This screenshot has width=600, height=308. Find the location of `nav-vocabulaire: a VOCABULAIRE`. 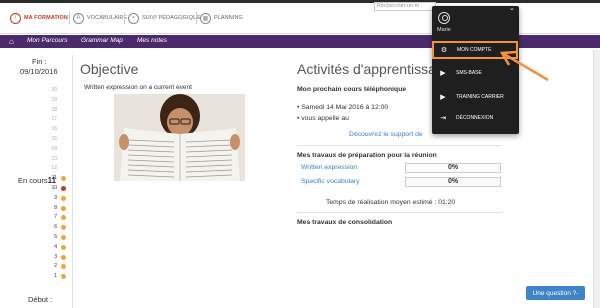

nav-vocabulaire: a VOCABULAIRE is located at coordinates (100, 18).